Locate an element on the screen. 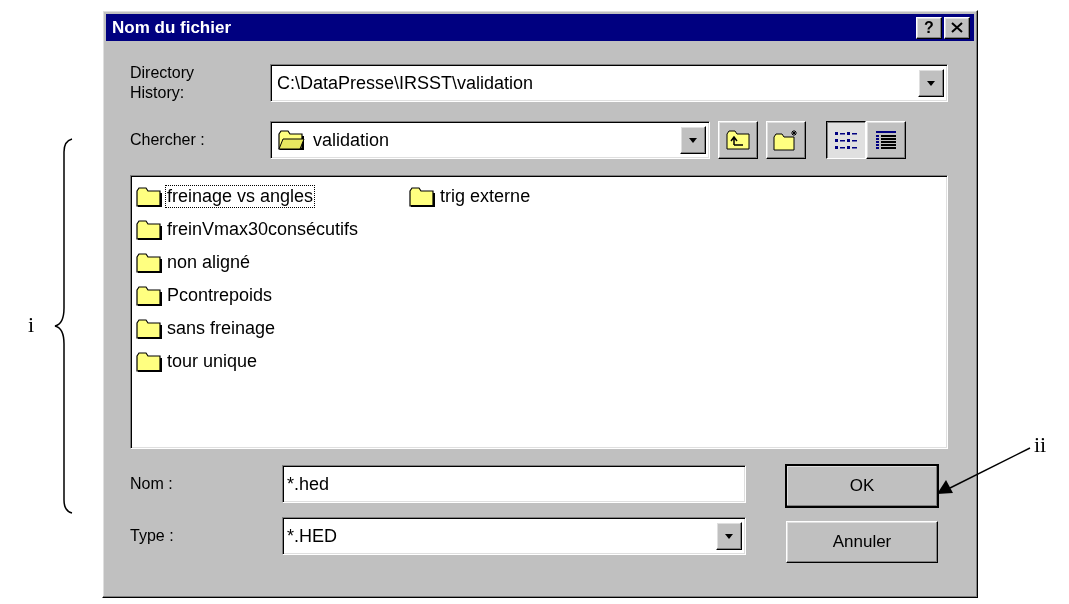  file-type-dropdown: *.HED is located at coordinates (514, 536).